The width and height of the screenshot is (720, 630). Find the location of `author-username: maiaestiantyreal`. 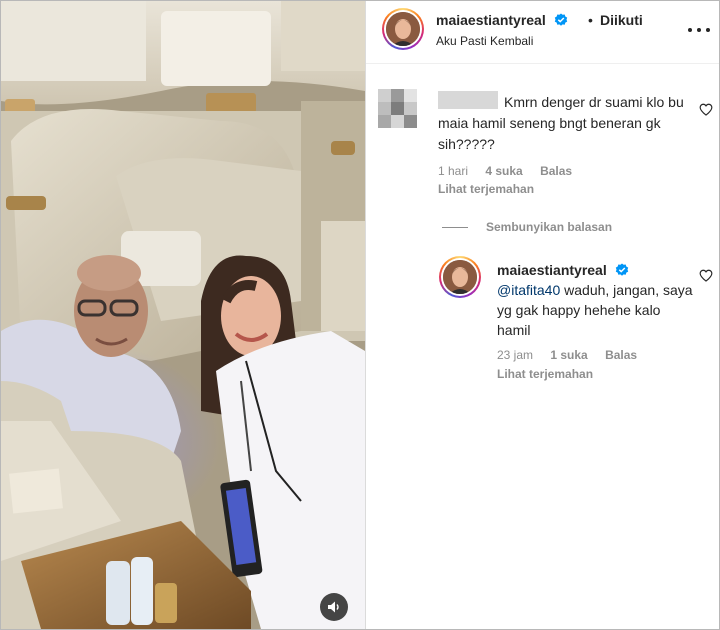

author-username: maiaestiantyreal is located at coordinates (502, 20).